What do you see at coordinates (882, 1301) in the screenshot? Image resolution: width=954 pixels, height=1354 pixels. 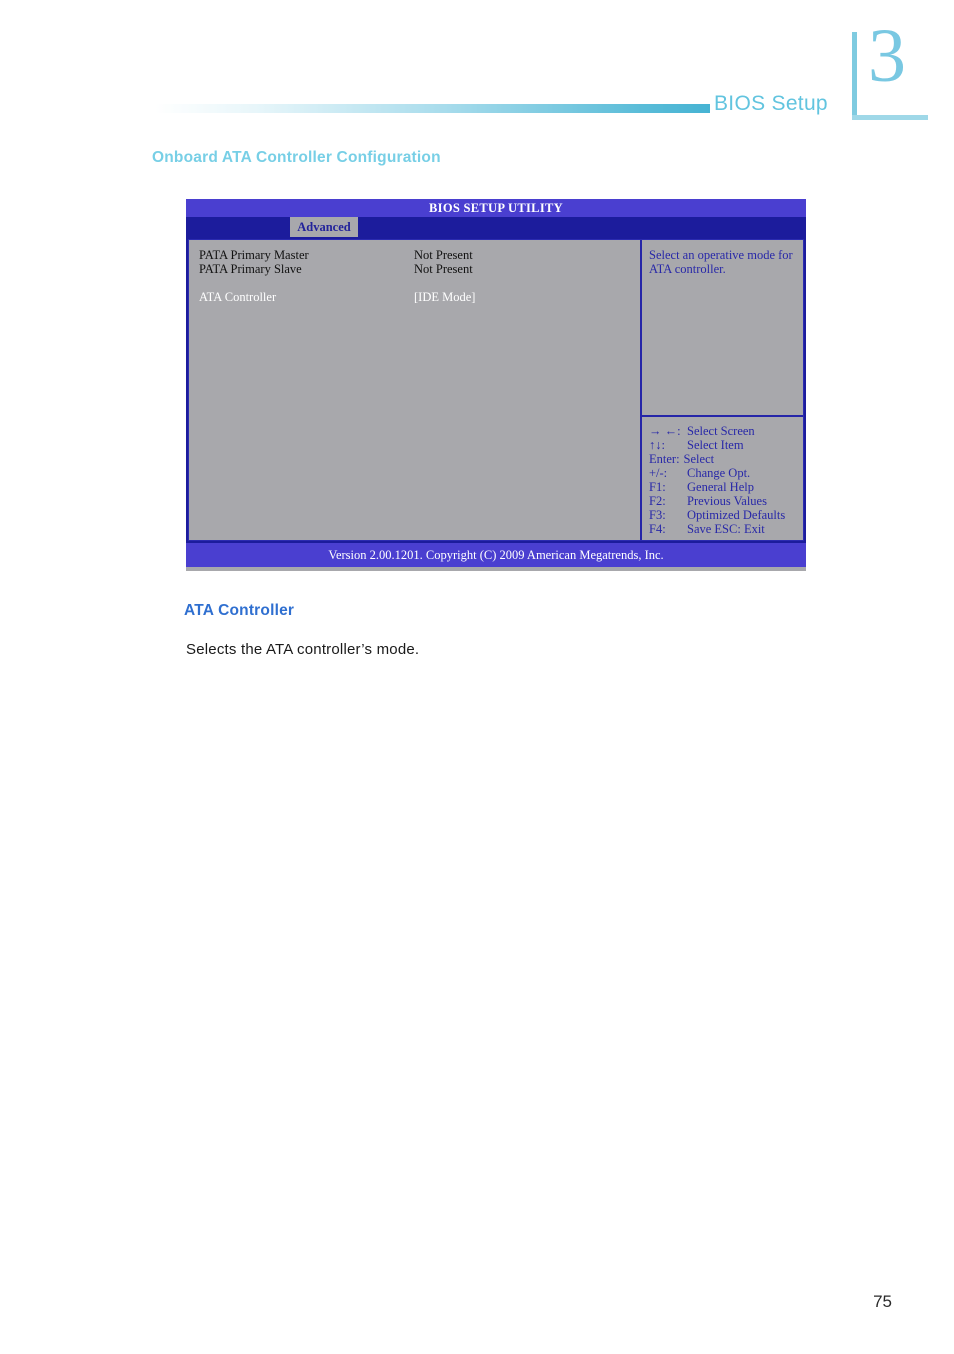 I see `page-number: 75` at bounding box center [882, 1301].